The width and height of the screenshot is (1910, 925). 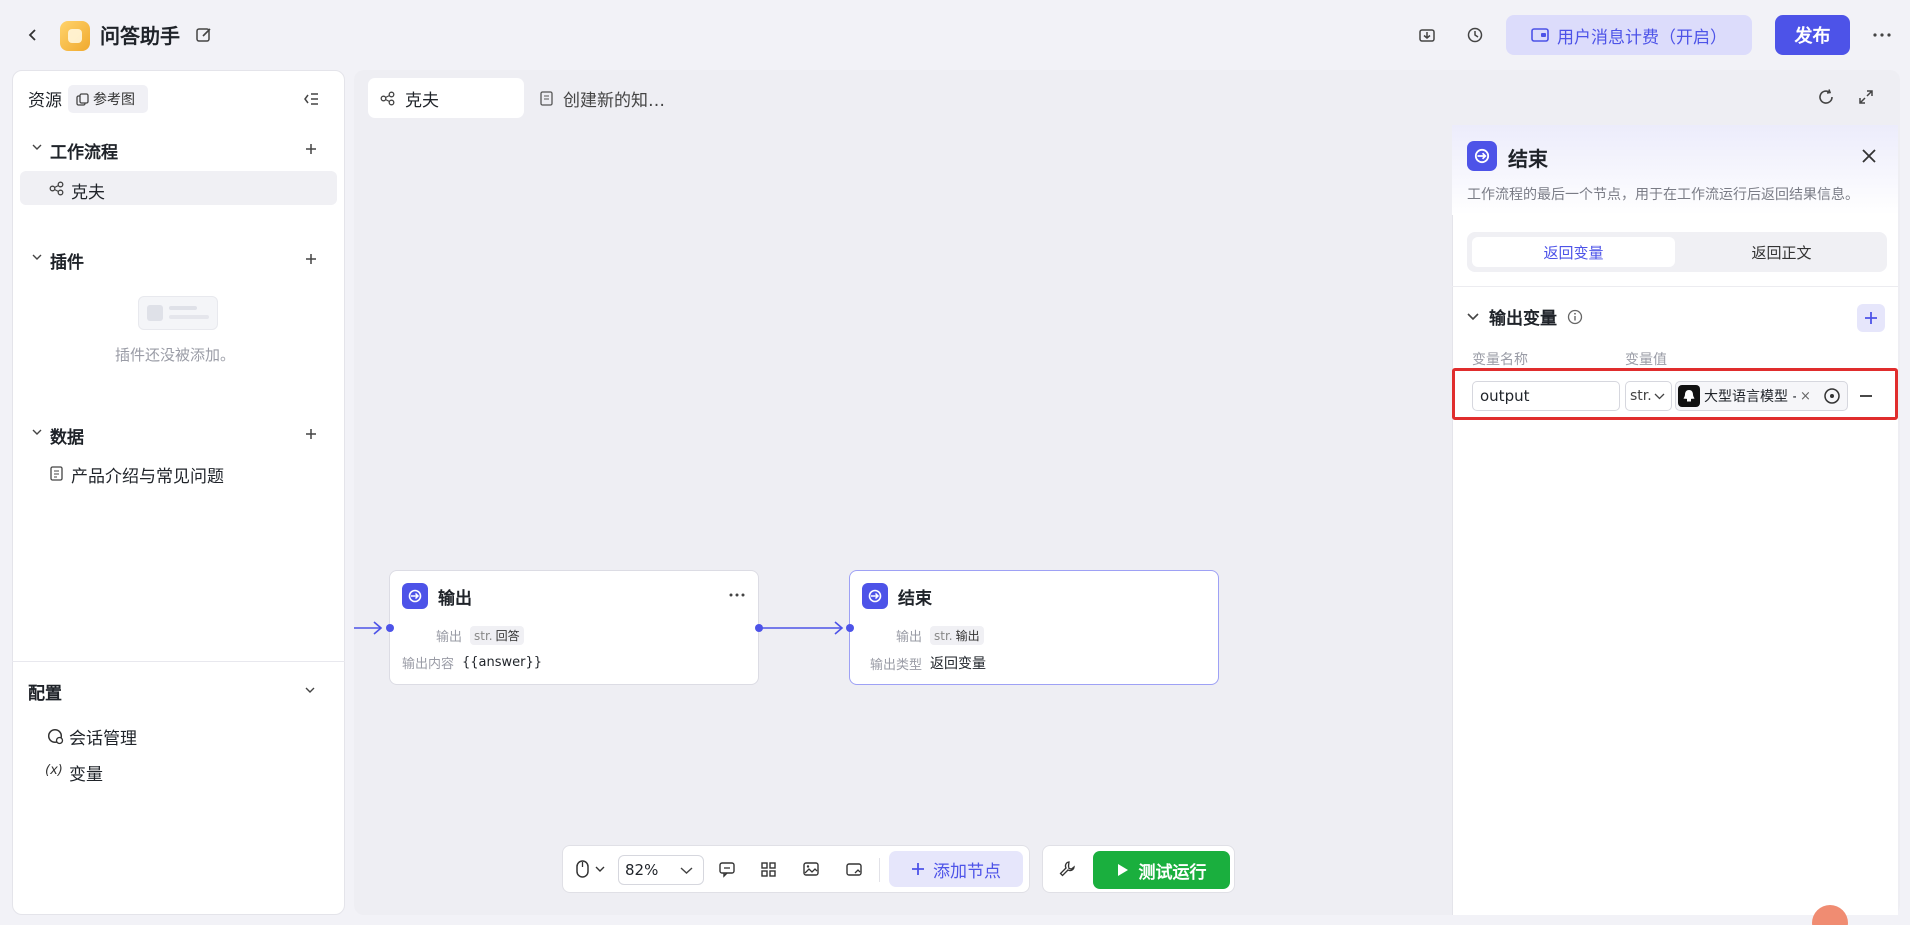 What do you see at coordinates (879, 870) in the screenshot?
I see `toolbar-divider` at bounding box center [879, 870].